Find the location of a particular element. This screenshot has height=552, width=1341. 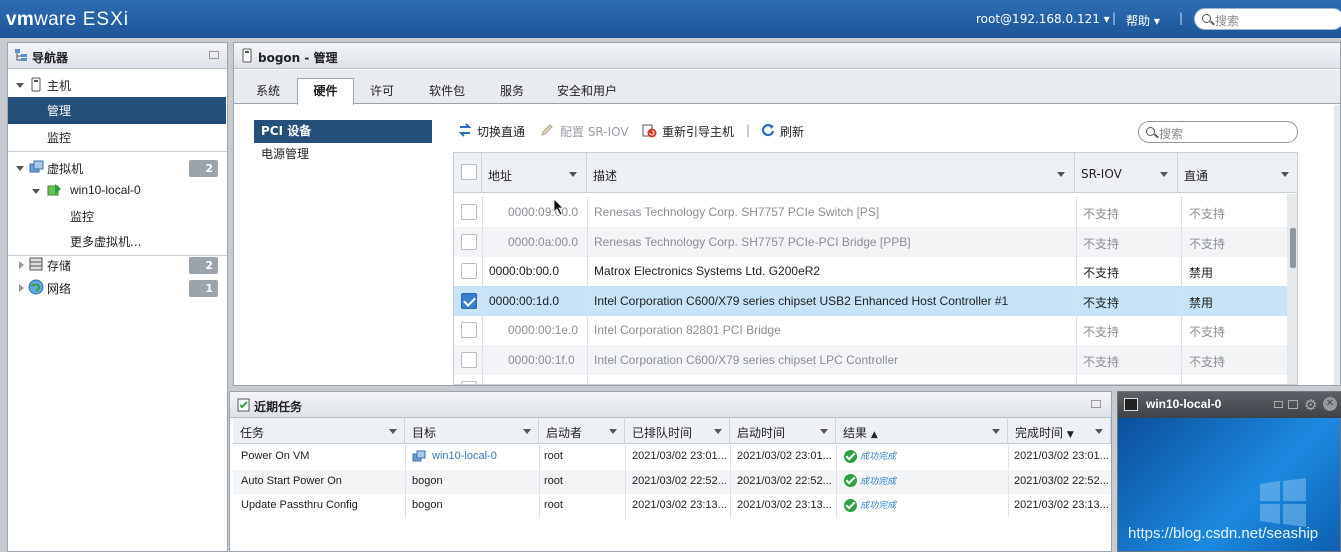

tab-packages: 软件包 is located at coordinates (447, 91).